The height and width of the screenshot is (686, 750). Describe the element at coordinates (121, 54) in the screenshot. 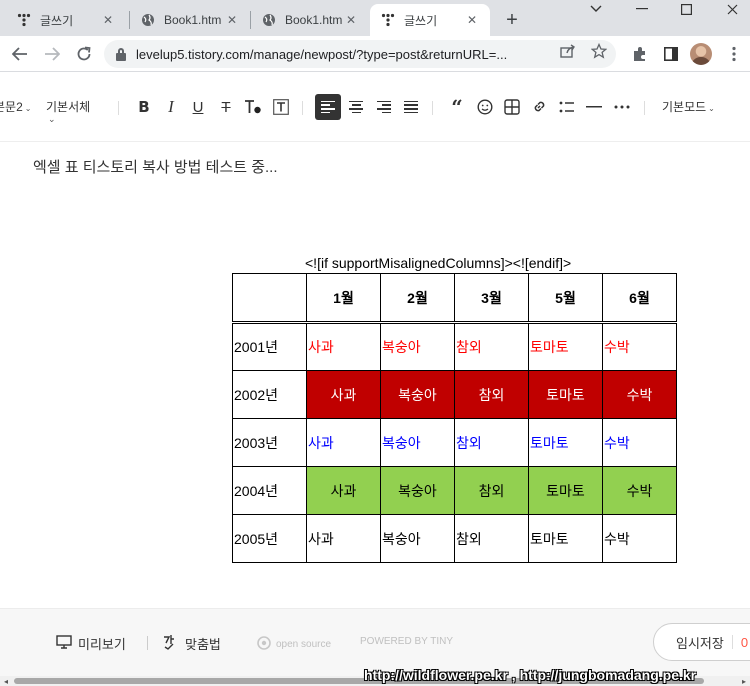

I see `lock-icon` at that location.